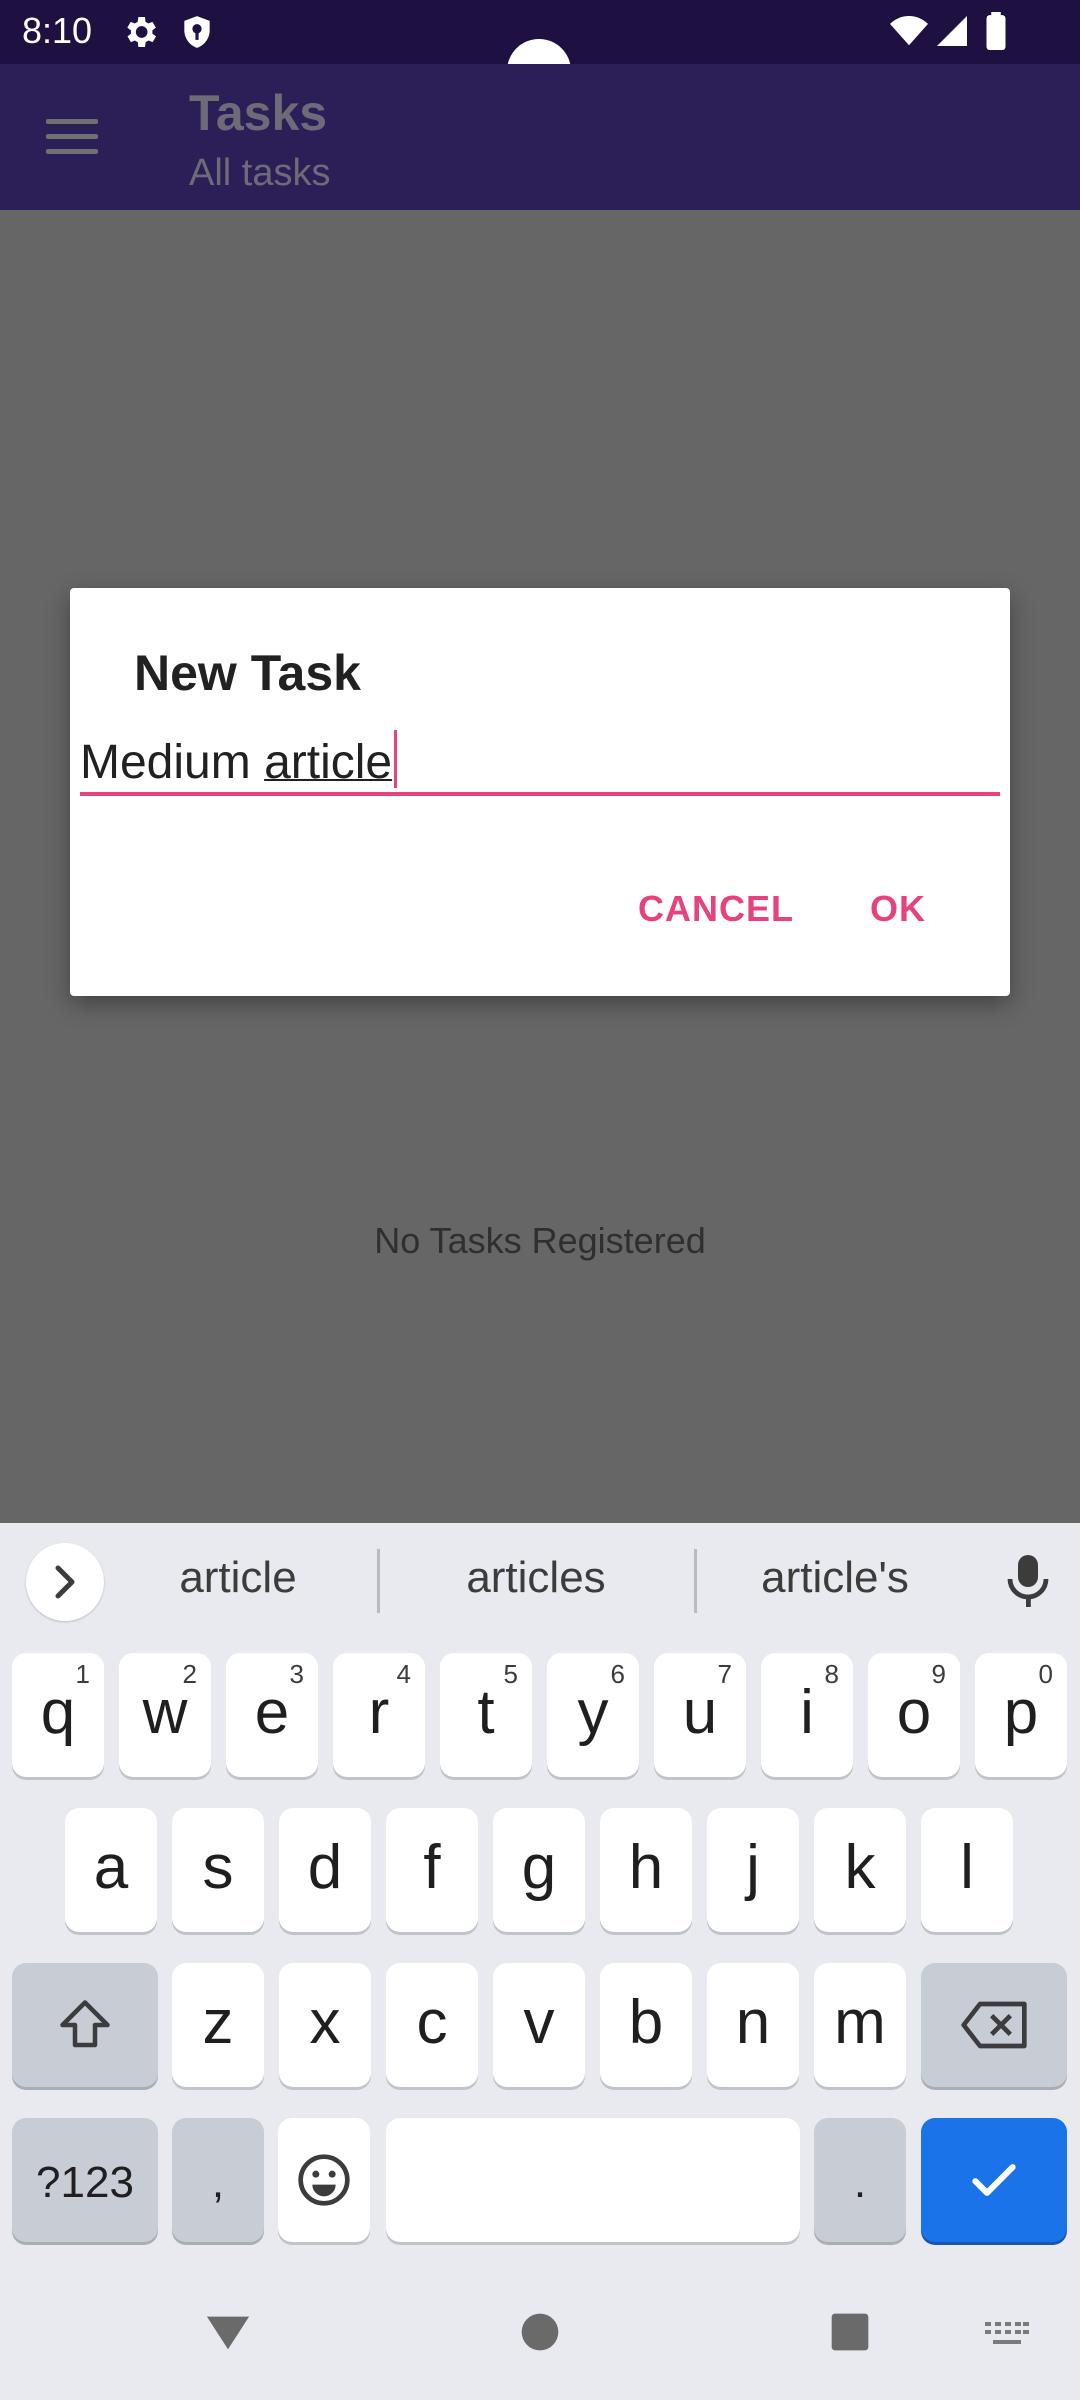 The height and width of the screenshot is (2400, 1080). Describe the element at coordinates (952, 33) in the screenshot. I see `cellular-signal-icon` at that location.